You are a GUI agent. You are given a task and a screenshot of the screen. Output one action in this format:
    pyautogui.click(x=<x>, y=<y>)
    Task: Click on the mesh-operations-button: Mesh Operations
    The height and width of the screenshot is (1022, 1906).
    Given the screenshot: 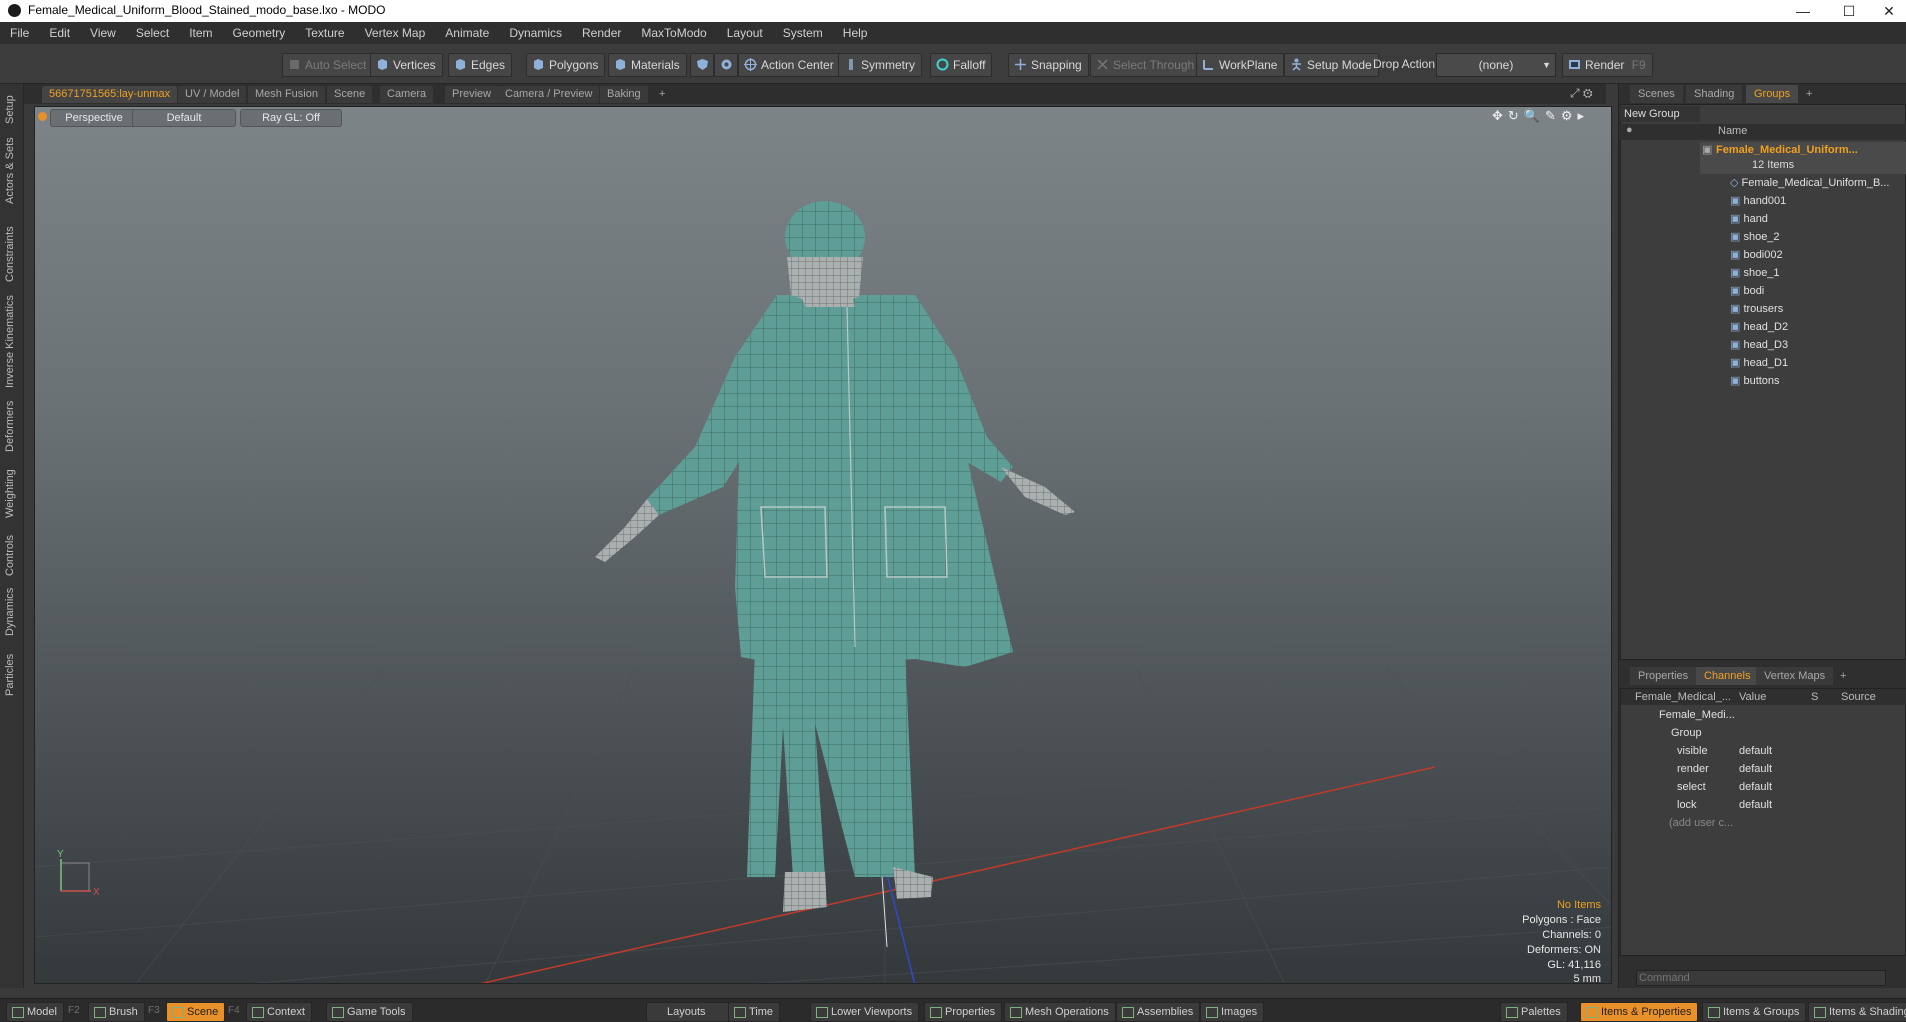 What is the action you would take?
    pyautogui.click(x=1060, y=1012)
    